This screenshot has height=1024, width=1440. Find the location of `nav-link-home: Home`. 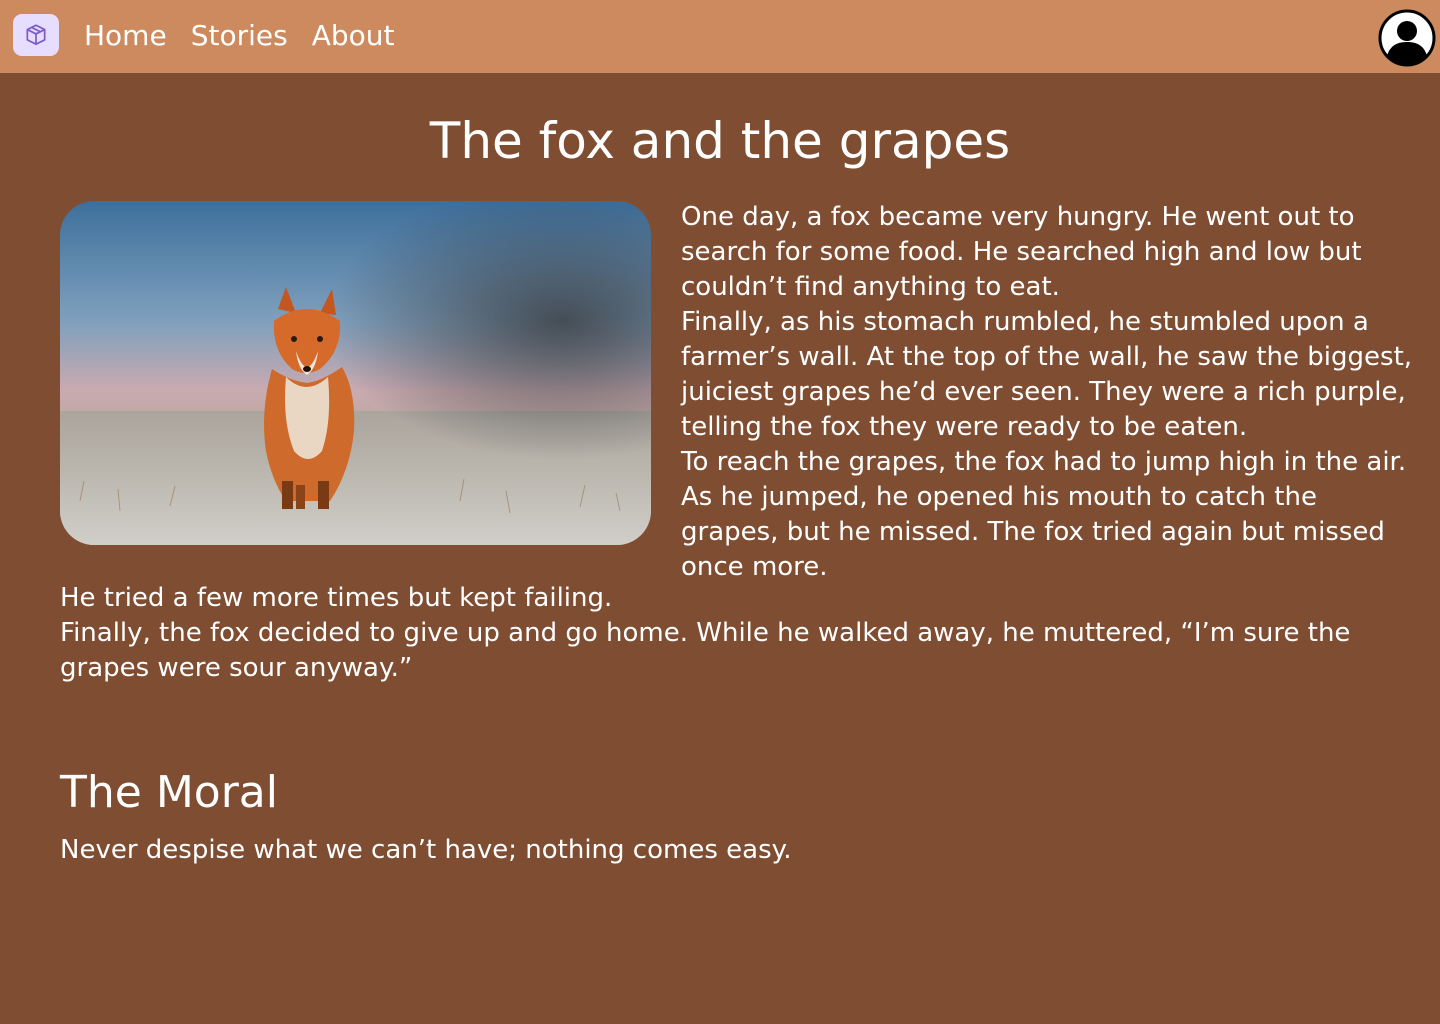

nav-link-home: Home is located at coordinates (125, 36).